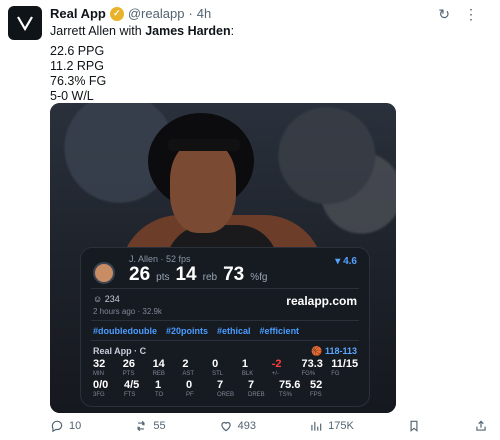  I want to click on fps-label: FPS, so click(316, 395).